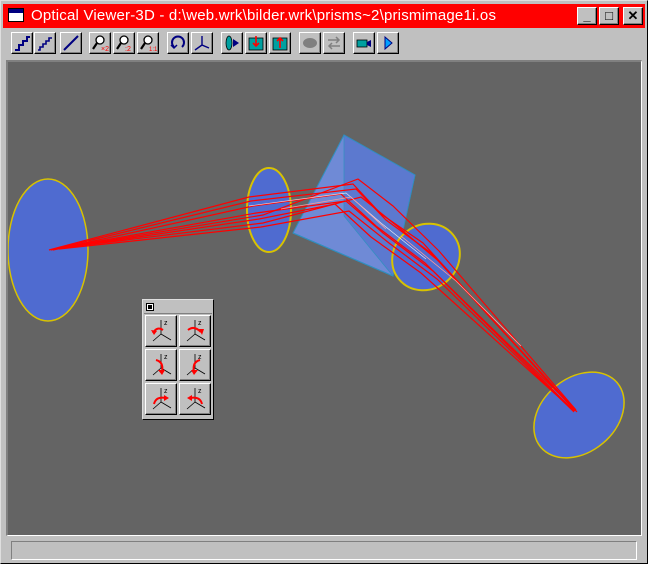 This screenshot has width=648, height=564. I want to click on rotate-z-cw-button: z, so click(195, 331).